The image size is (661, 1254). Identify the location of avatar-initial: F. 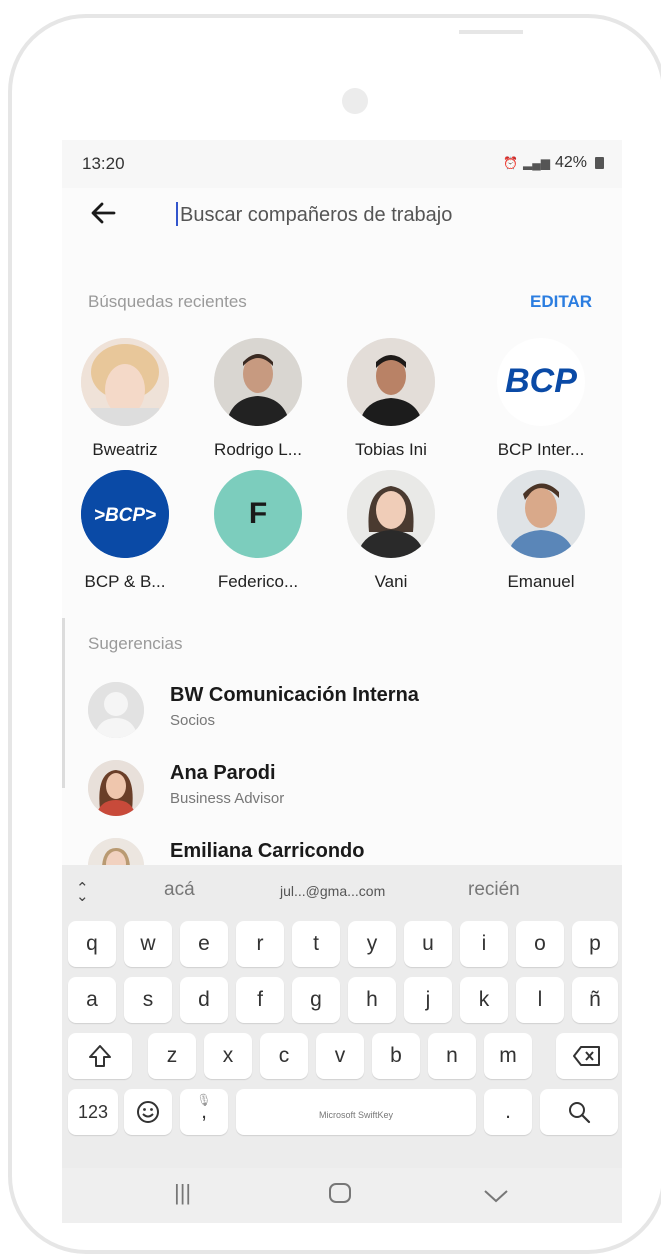
(258, 513).